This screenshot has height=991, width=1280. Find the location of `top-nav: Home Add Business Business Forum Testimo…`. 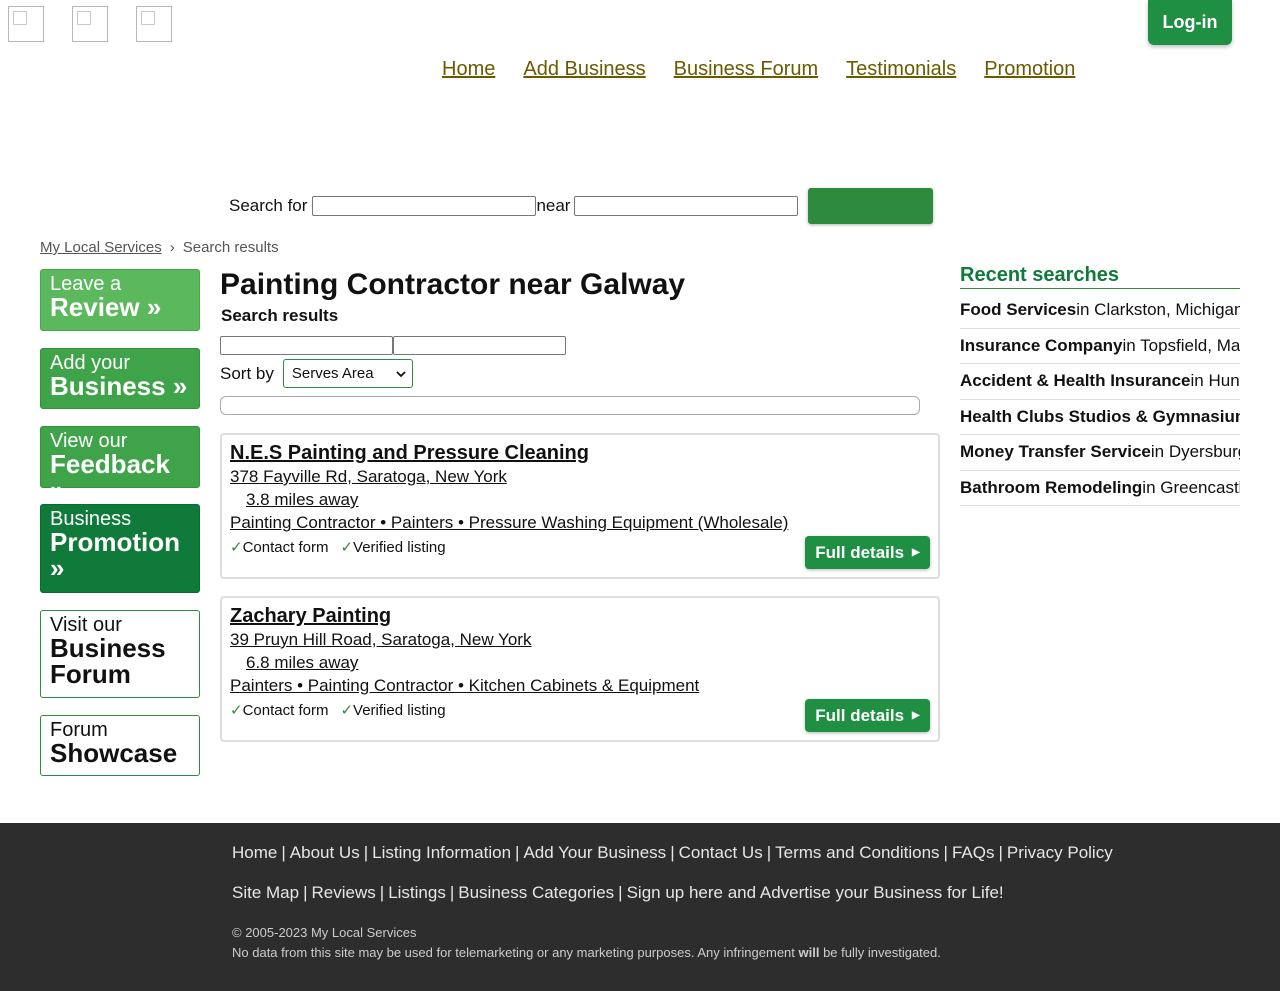

top-nav: Home Add Business Business Forum Testimo… is located at coordinates (758, 69).